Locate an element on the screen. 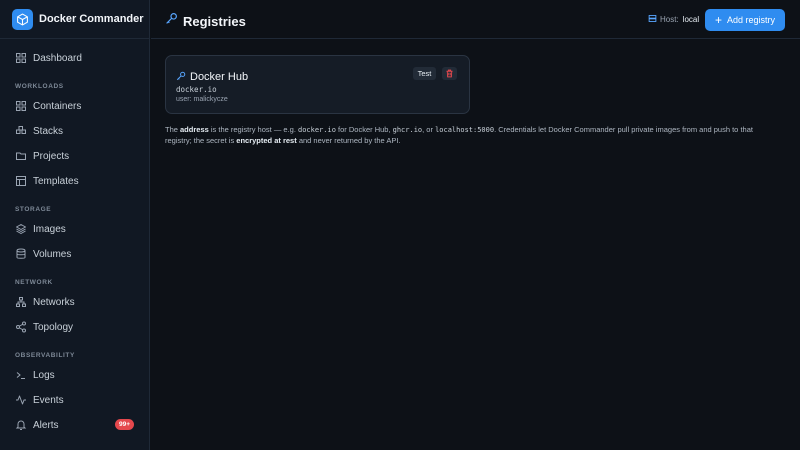 This screenshot has height=450, width=800. sidebar-item-containers: Containers is located at coordinates (75, 106).